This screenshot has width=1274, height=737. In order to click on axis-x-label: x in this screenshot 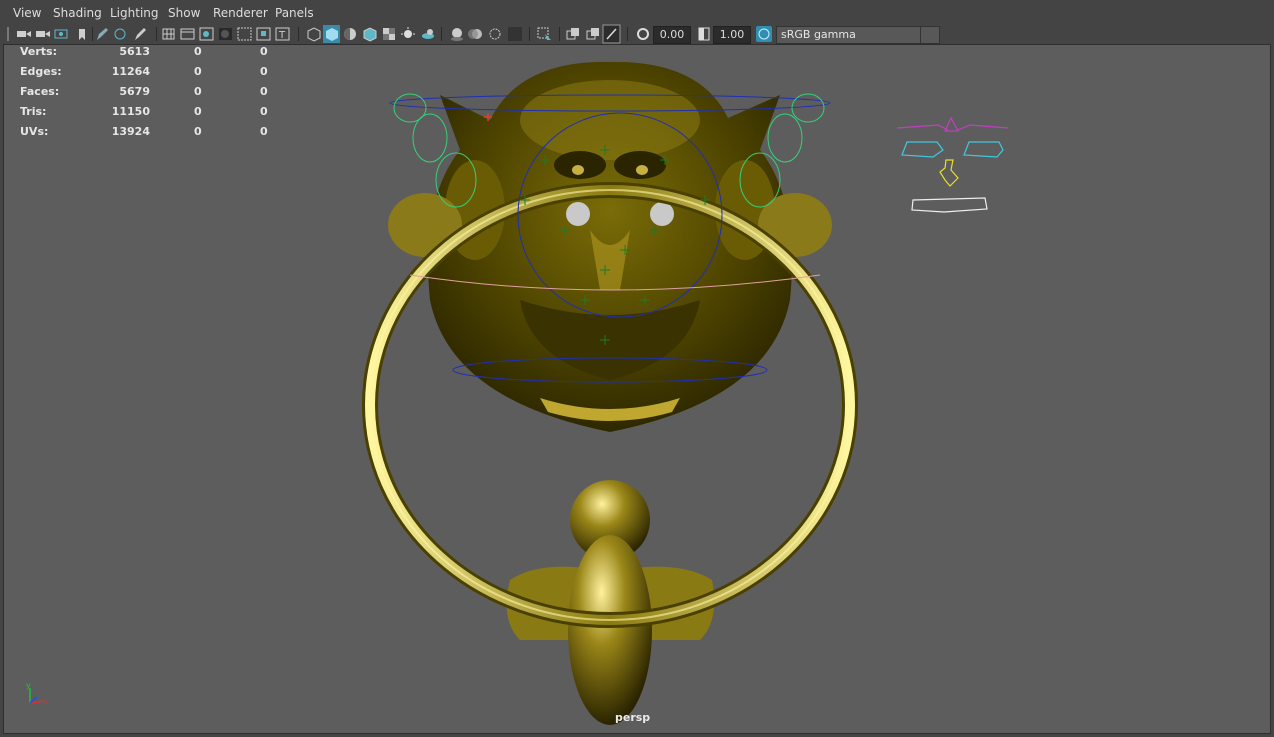, I will do `click(46, 701)`.